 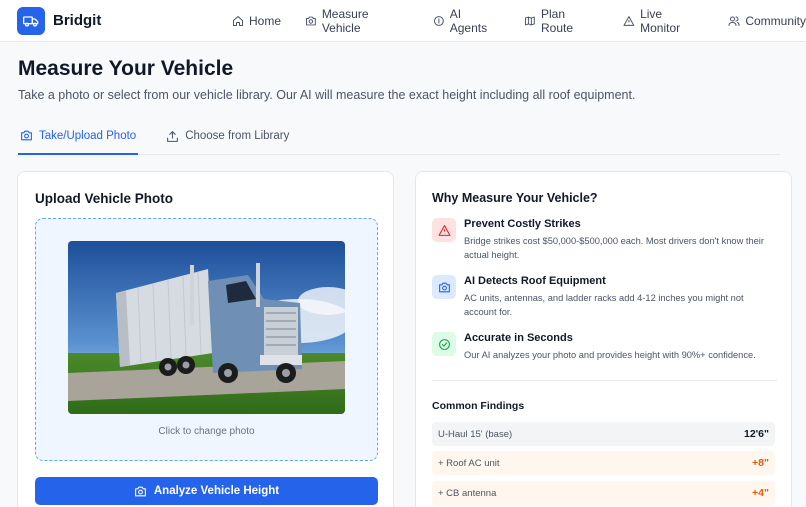 I want to click on nav-label: AI Agents, so click(x=468, y=21).